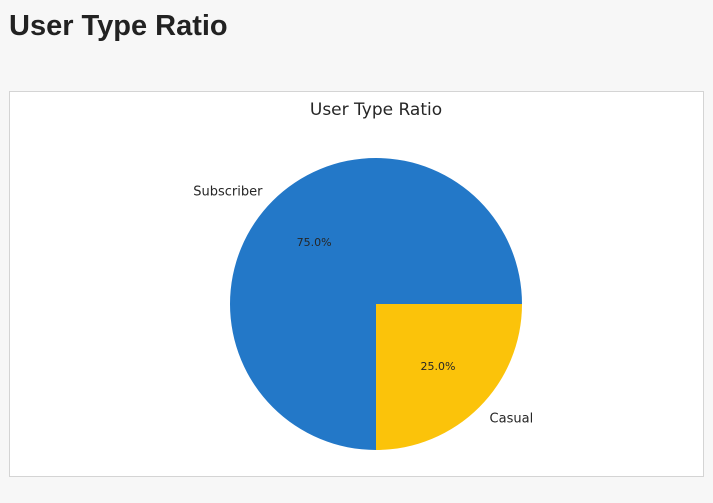 This screenshot has height=503, width=713. I want to click on slice-label-subscriber: Subscriber, so click(228, 191).